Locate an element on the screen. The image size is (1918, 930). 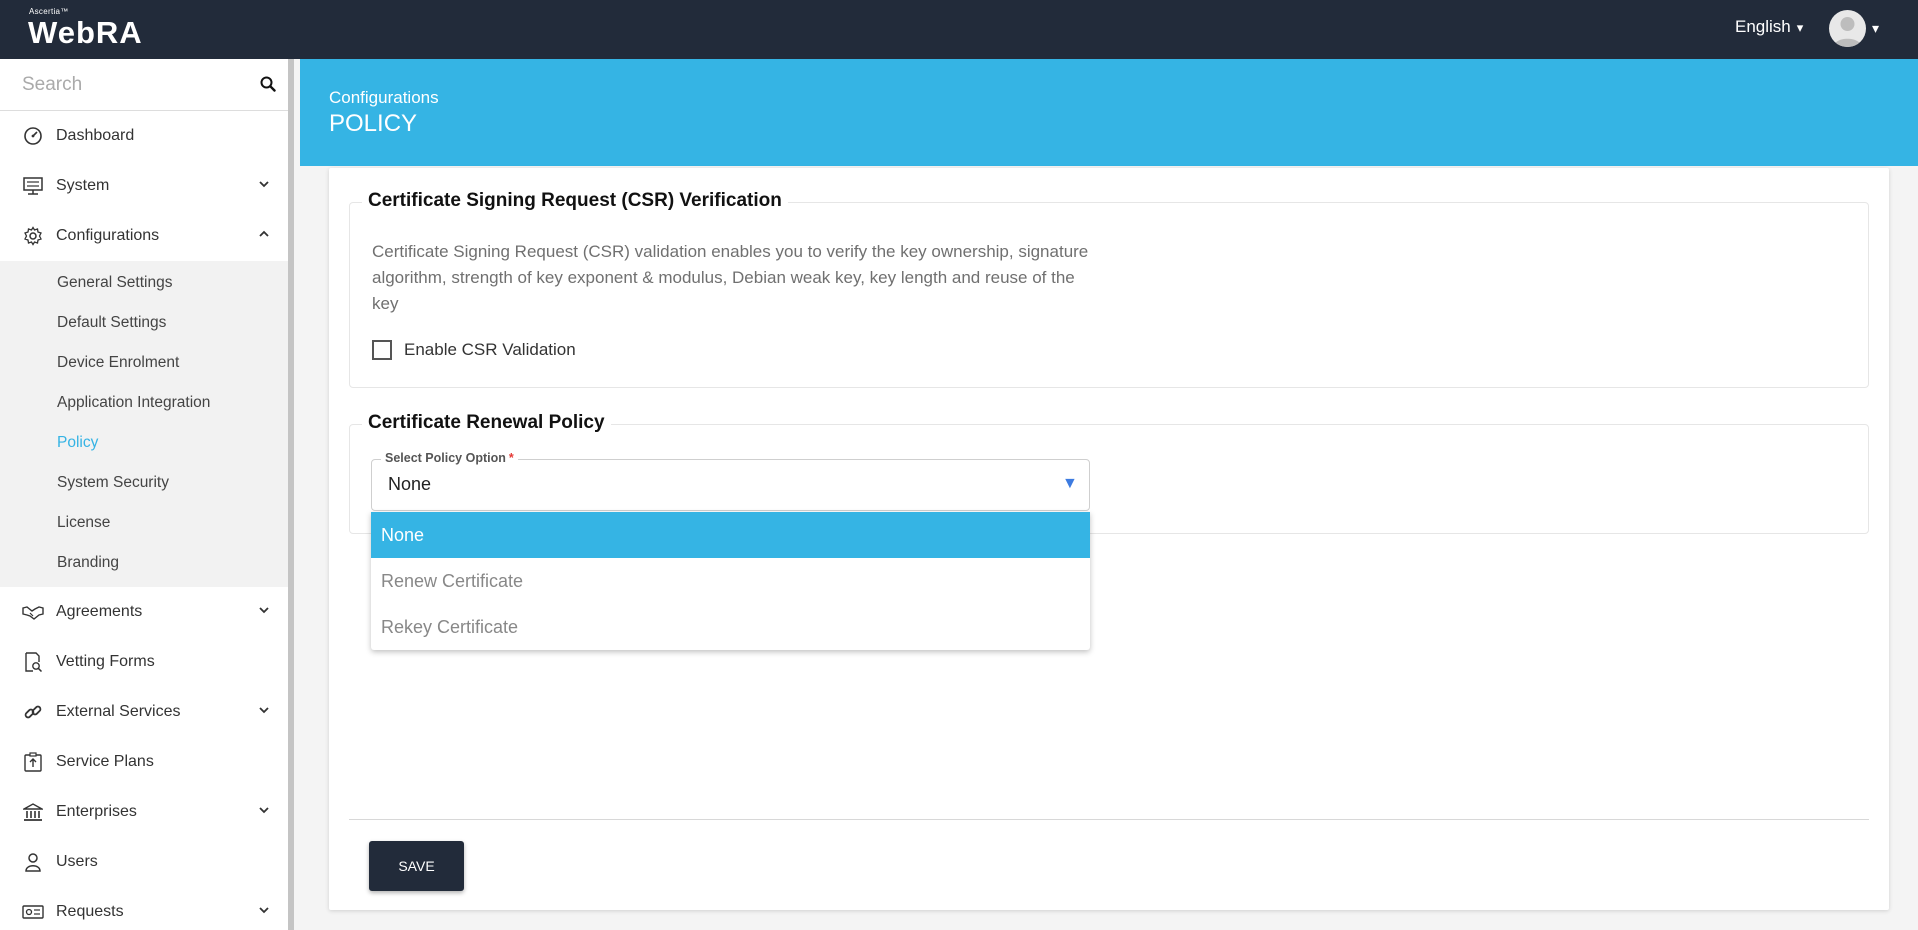
avatar is located at coordinates (1847, 28).